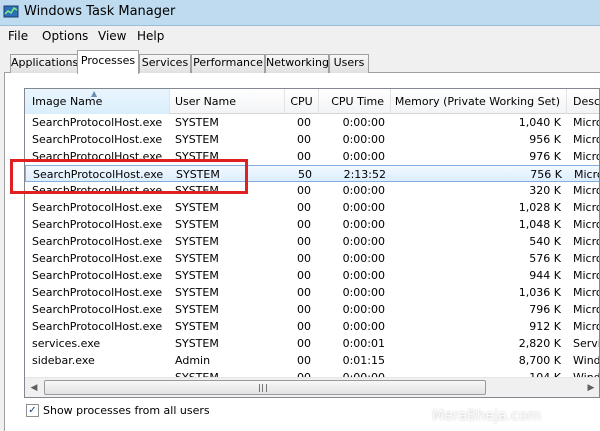 The image size is (600, 431). Describe the element at coordinates (363, 343) in the screenshot. I see `process-cpu-time: 0:00:01` at that location.